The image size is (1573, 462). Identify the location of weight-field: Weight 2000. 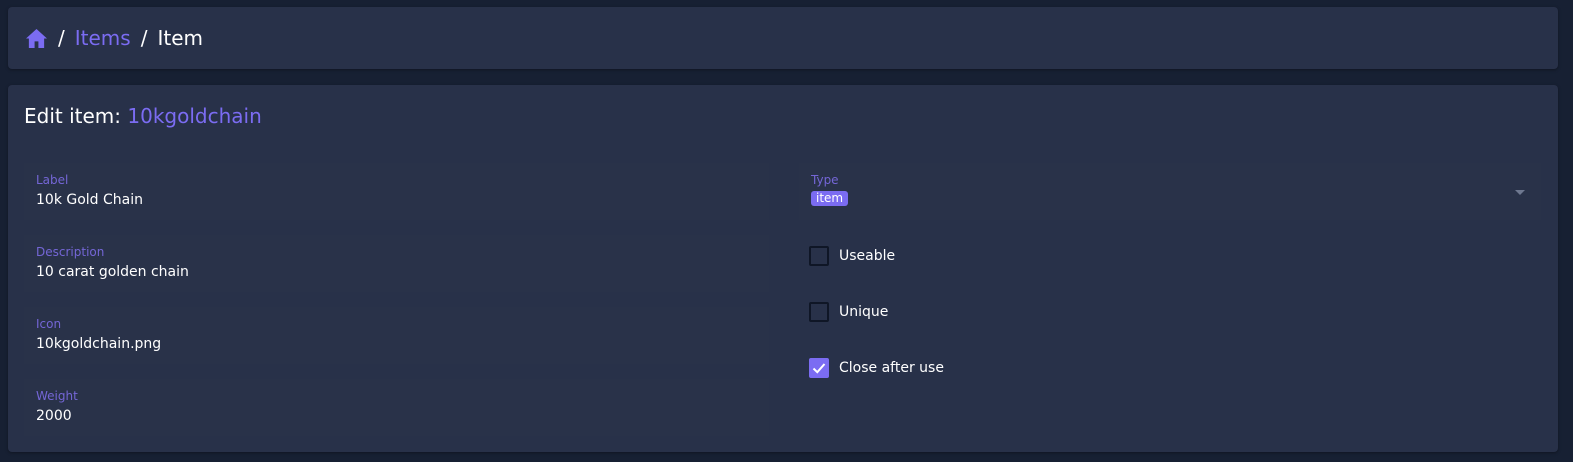
(396, 407).